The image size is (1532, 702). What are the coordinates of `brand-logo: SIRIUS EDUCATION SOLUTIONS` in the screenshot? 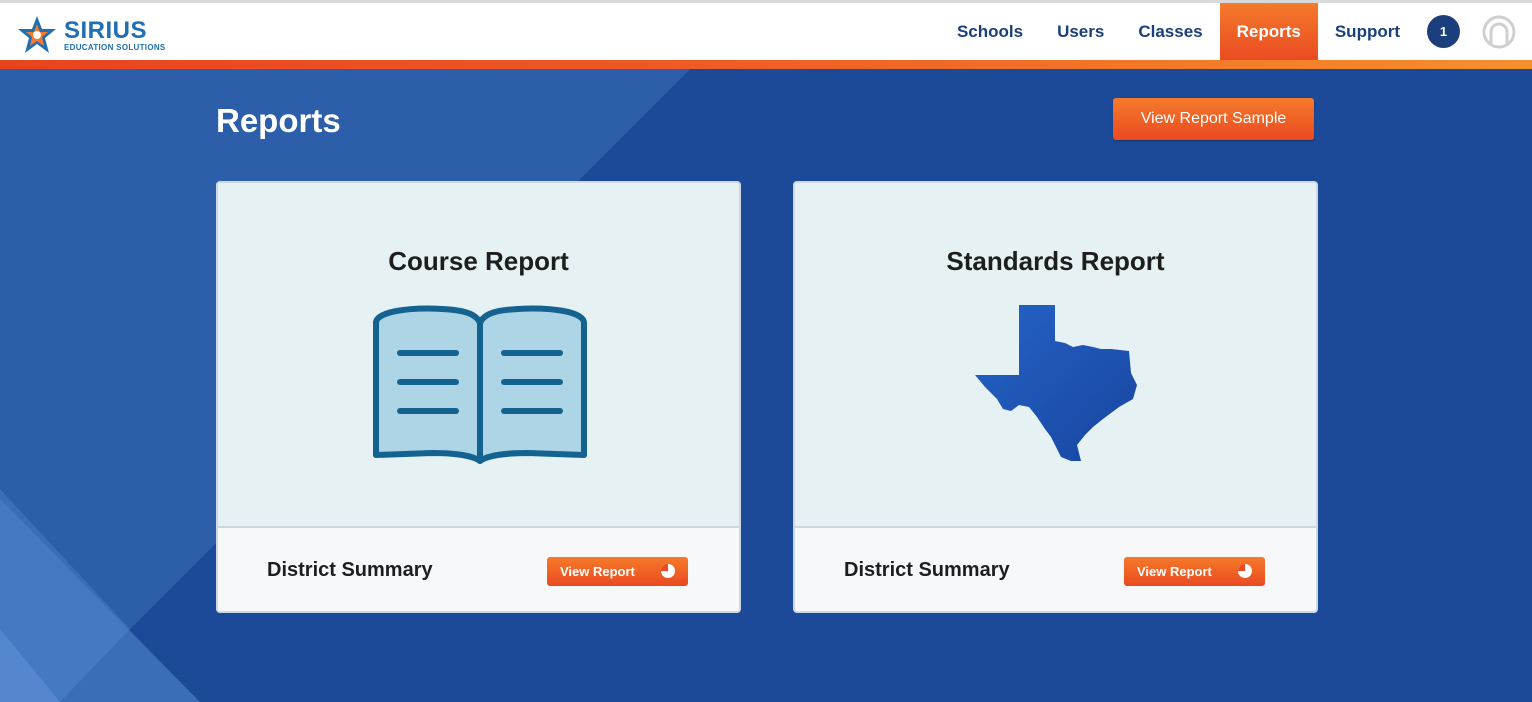 It's located at (91, 35).